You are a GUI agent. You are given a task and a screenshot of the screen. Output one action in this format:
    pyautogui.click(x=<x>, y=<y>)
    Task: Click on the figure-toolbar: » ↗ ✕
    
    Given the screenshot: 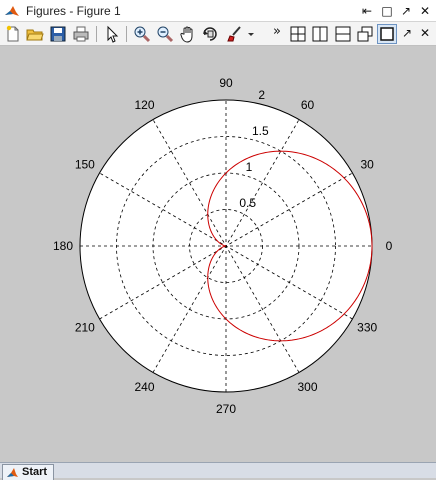 What is the action you would take?
    pyautogui.click(x=218, y=34)
    